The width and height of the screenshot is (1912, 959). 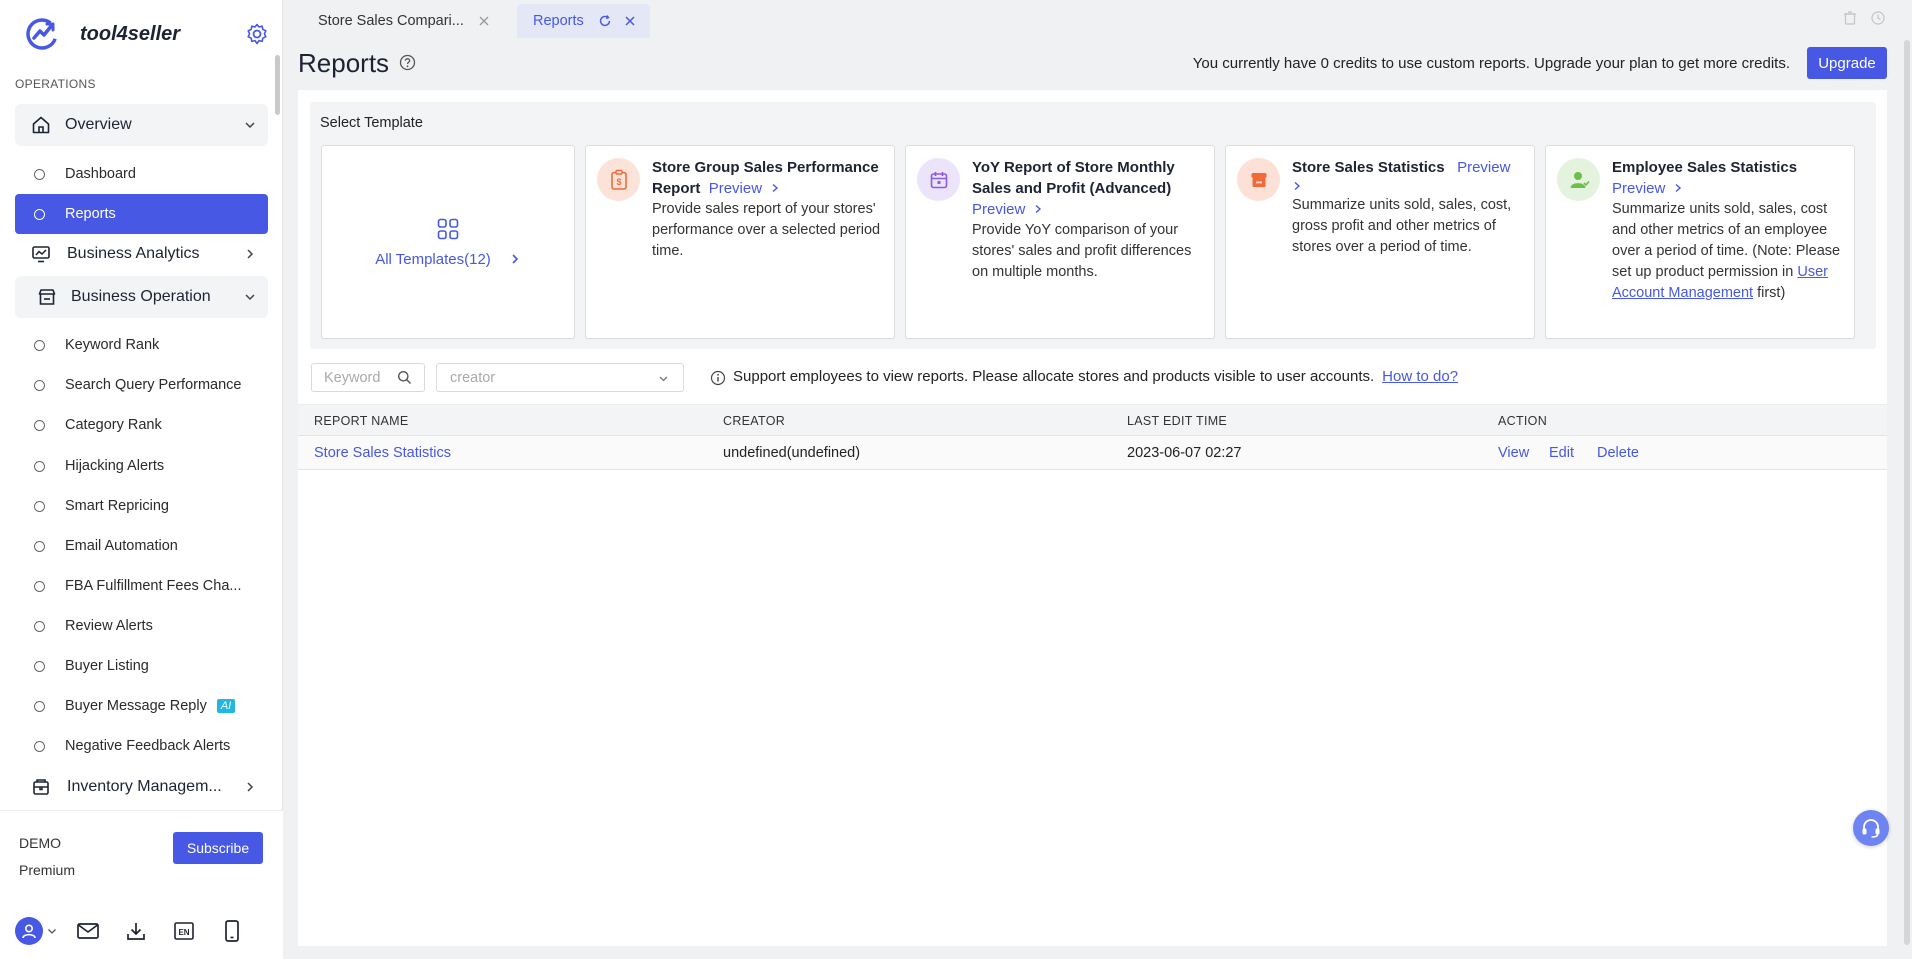 I want to click on template-section-title: Select Template, so click(x=371, y=123).